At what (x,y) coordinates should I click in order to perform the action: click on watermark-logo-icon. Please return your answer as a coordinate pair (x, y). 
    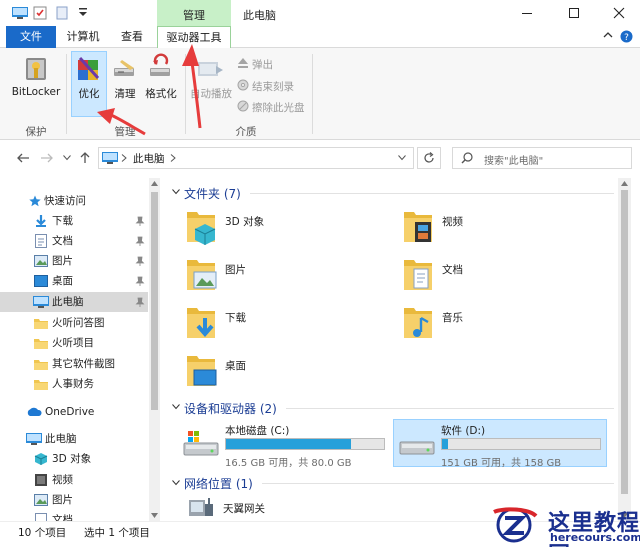
    Looking at the image, I should click on (514, 525).